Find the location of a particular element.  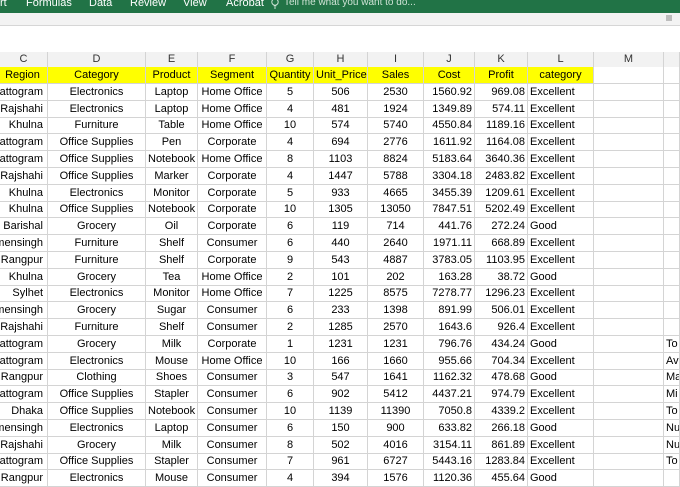

cell-cost: 7847.51 is located at coordinates (449, 210).